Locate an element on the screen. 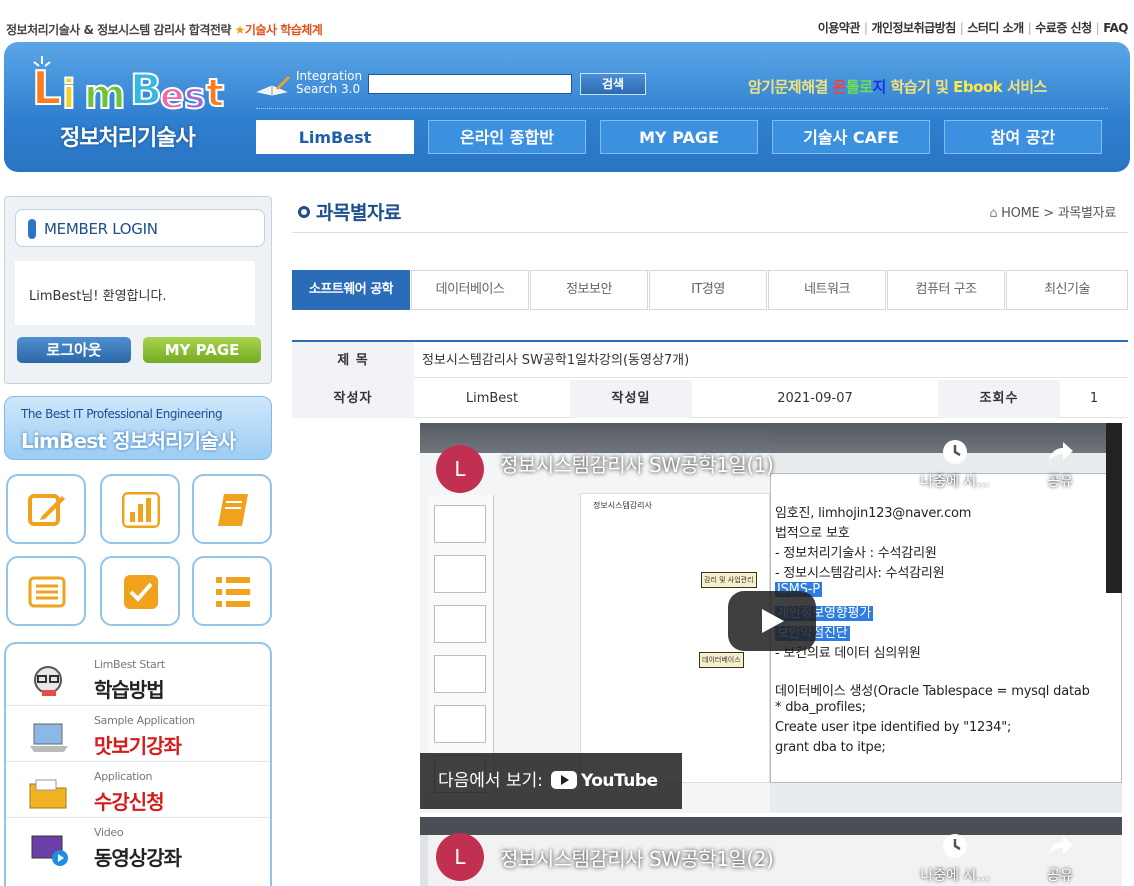 The height and width of the screenshot is (886, 1134). quick-book is located at coordinates (232, 509).